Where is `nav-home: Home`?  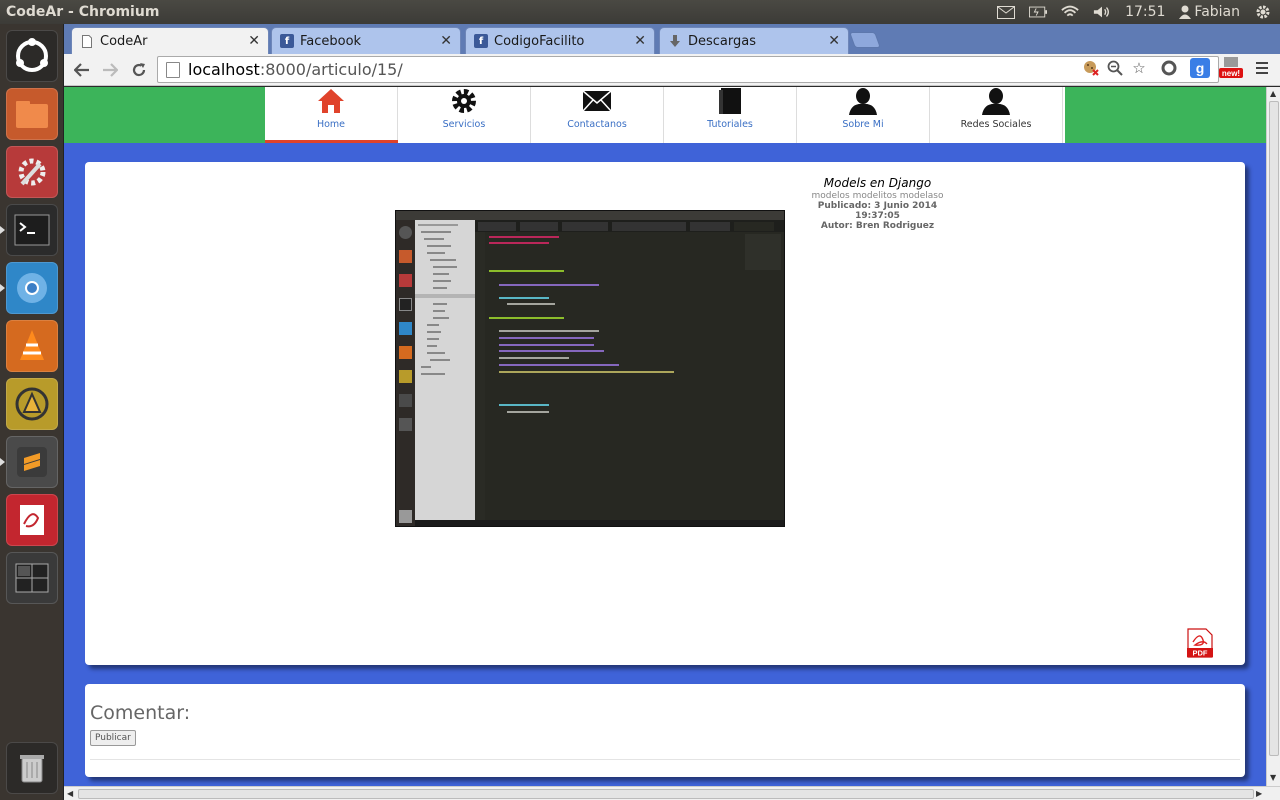
nav-home: Home is located at coordinates (331, 115).